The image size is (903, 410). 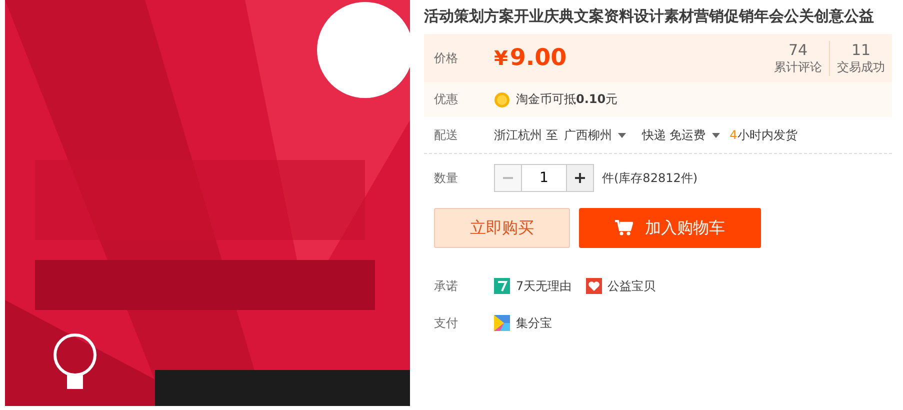 I want to click on payment-text: 集分宝, so click(x=534, y=323).